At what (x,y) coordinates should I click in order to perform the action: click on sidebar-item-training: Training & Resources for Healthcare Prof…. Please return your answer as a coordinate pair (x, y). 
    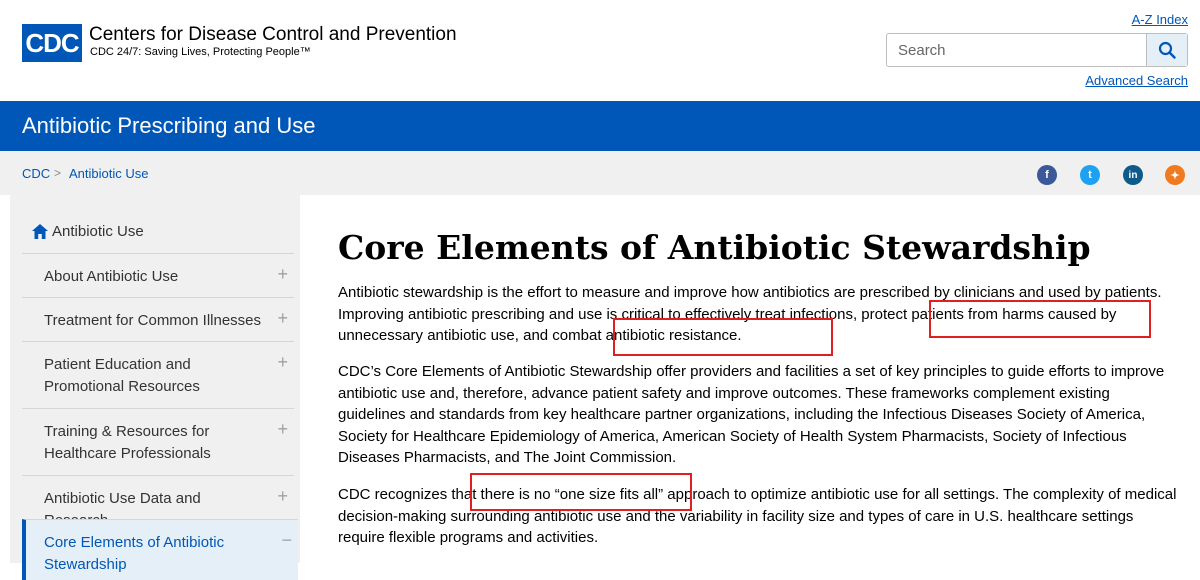
    Looking at the image, I should click on (158, 442).